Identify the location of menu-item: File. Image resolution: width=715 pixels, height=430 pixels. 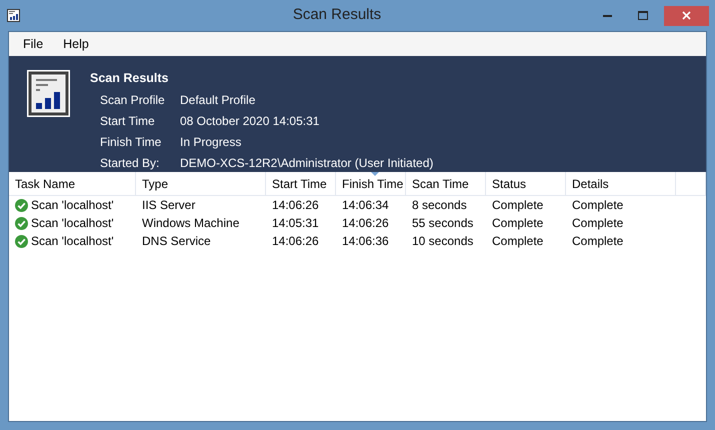
(33, 44).